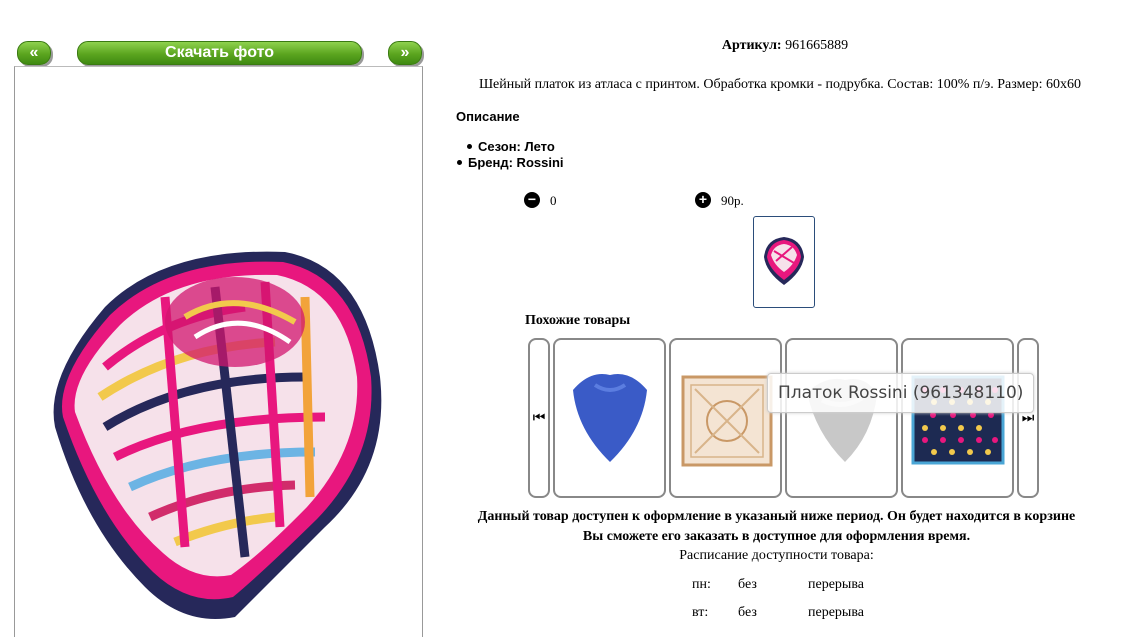  What do you see at coordinates (732, 200) in the screenshot?
I see `price-value: 90р.` at bounding box center [732, 200].